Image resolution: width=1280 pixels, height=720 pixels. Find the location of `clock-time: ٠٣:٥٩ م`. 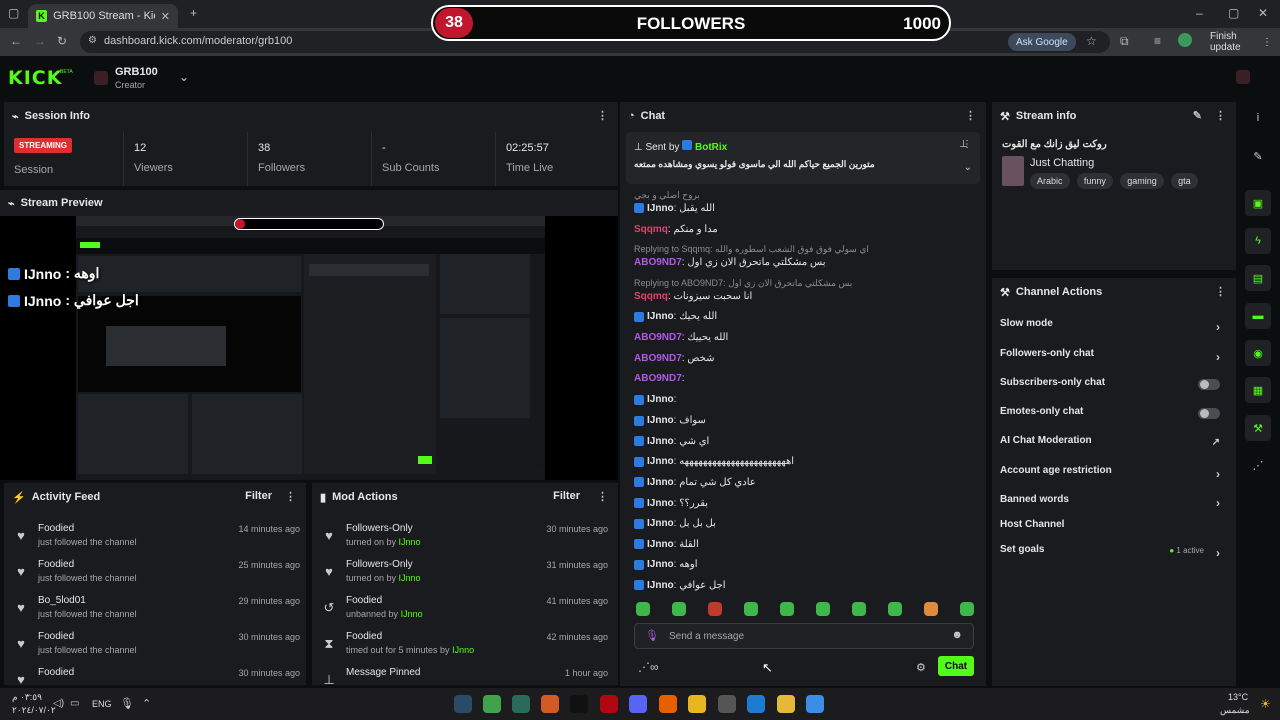

clock-time: ٠٣:٥٩ م is located at coordinates (27, 697).